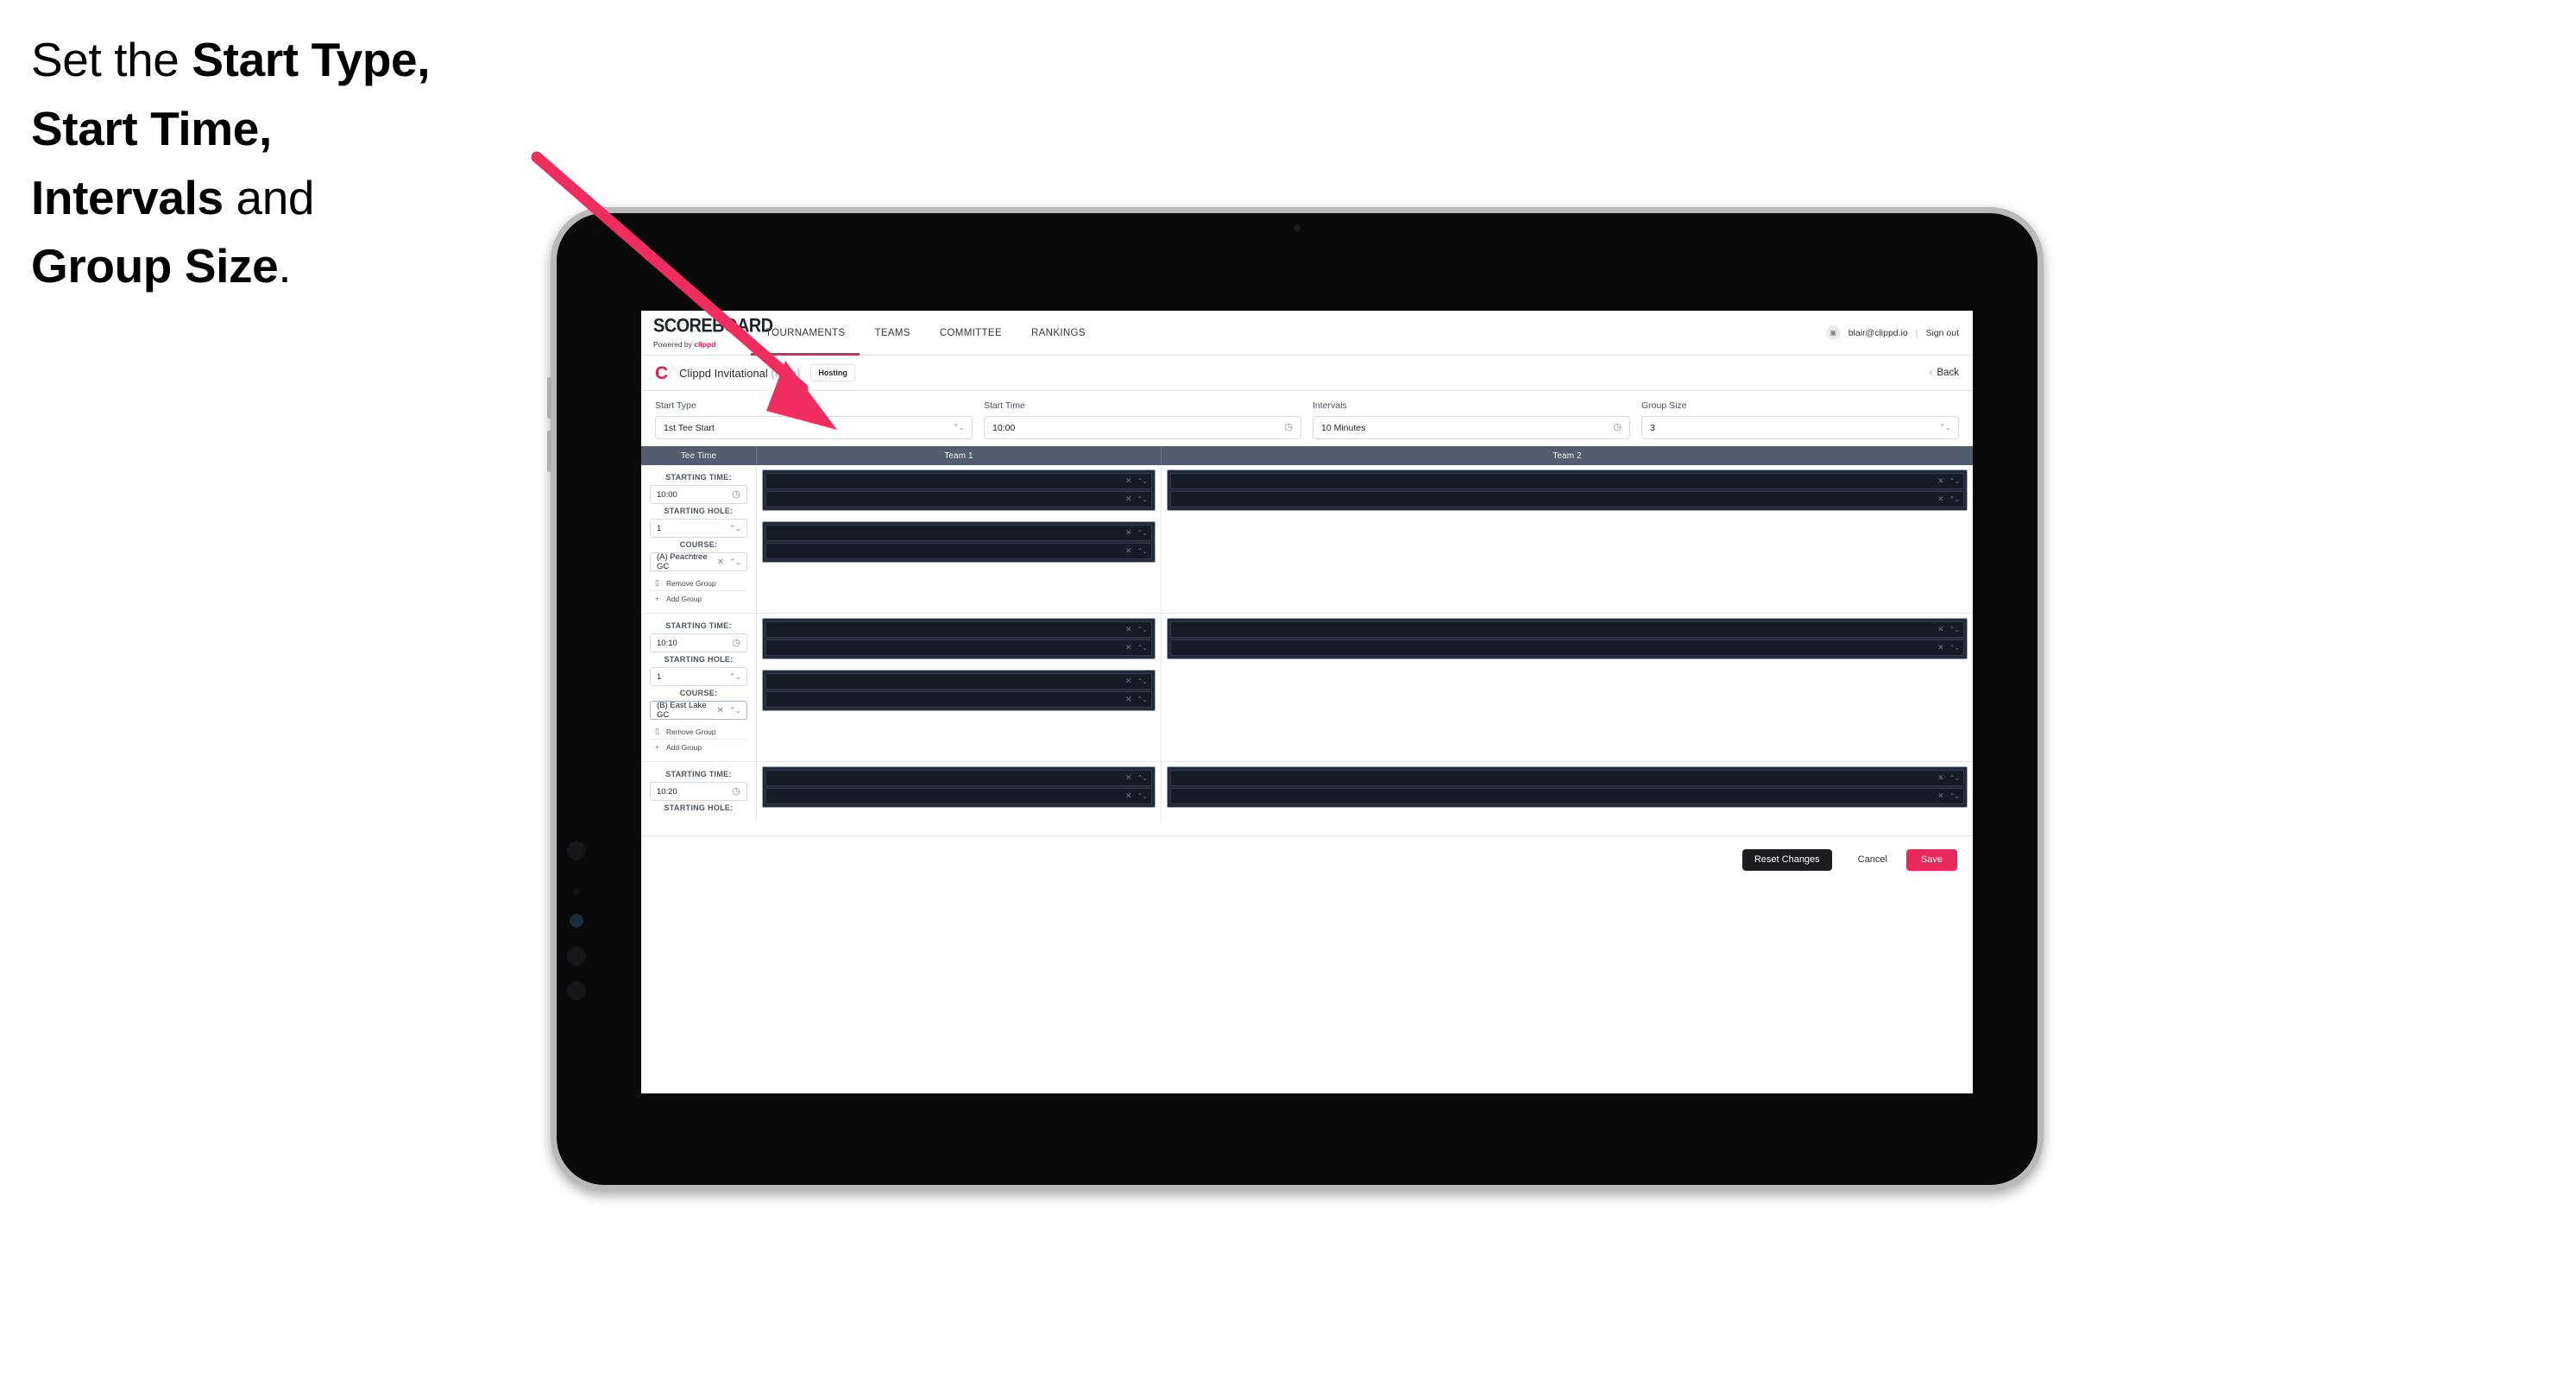  Describe the element at coordinates (698, 494) in the screenshot. I see `starting-time-input: 10:00 ◷` at that location.